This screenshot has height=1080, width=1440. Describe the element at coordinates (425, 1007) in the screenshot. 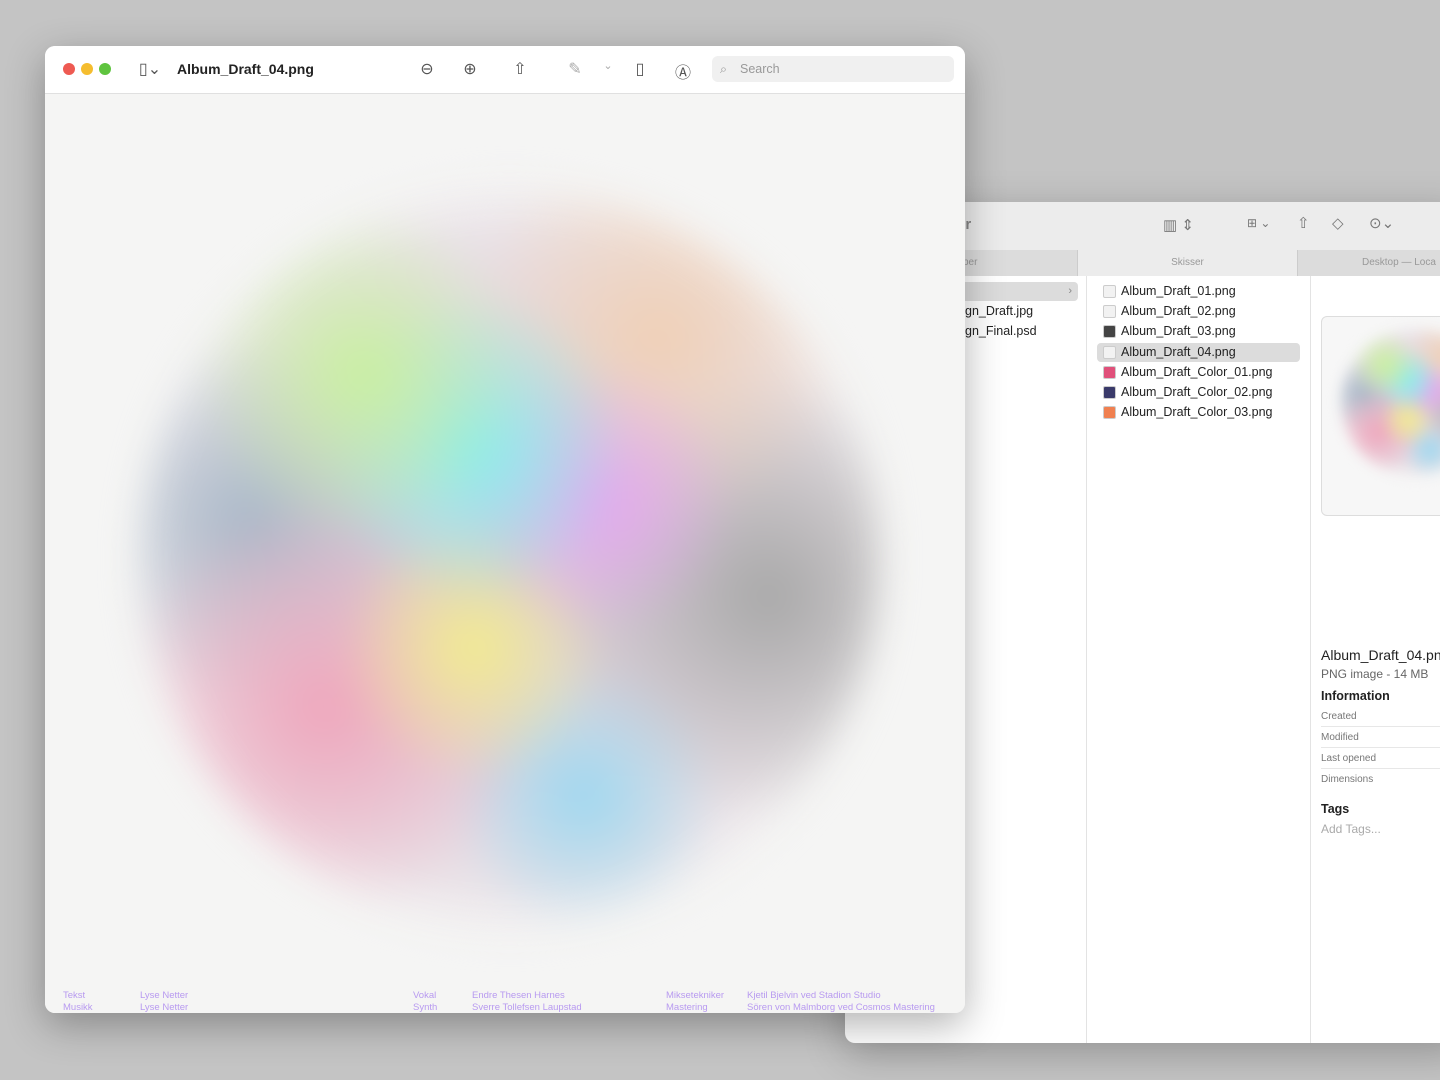

I see `credit-line: Synth` at that location.